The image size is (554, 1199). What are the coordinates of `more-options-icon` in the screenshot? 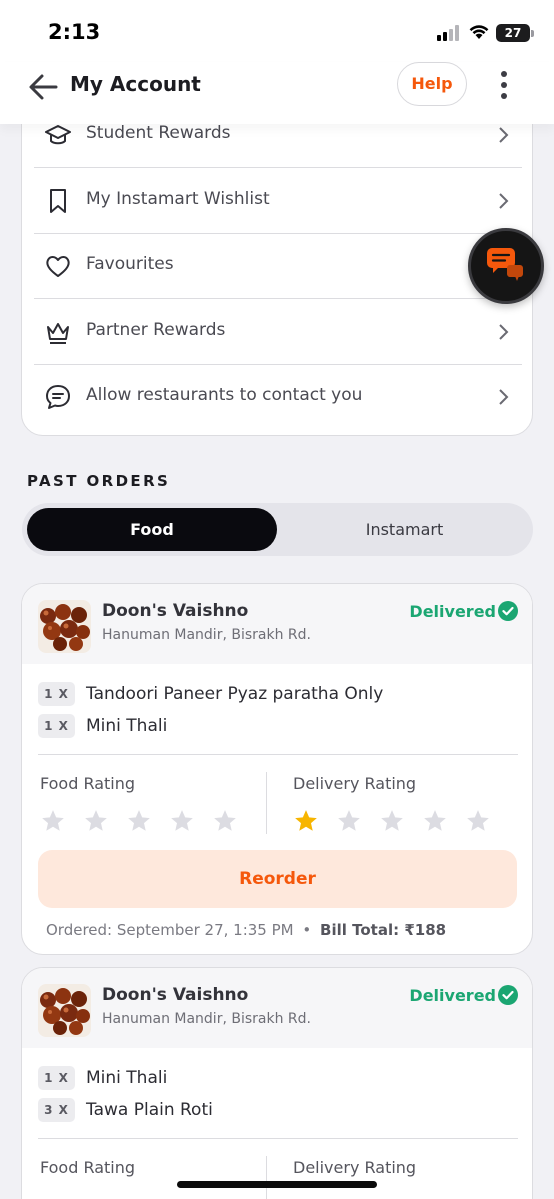 It's located at (504, 85).